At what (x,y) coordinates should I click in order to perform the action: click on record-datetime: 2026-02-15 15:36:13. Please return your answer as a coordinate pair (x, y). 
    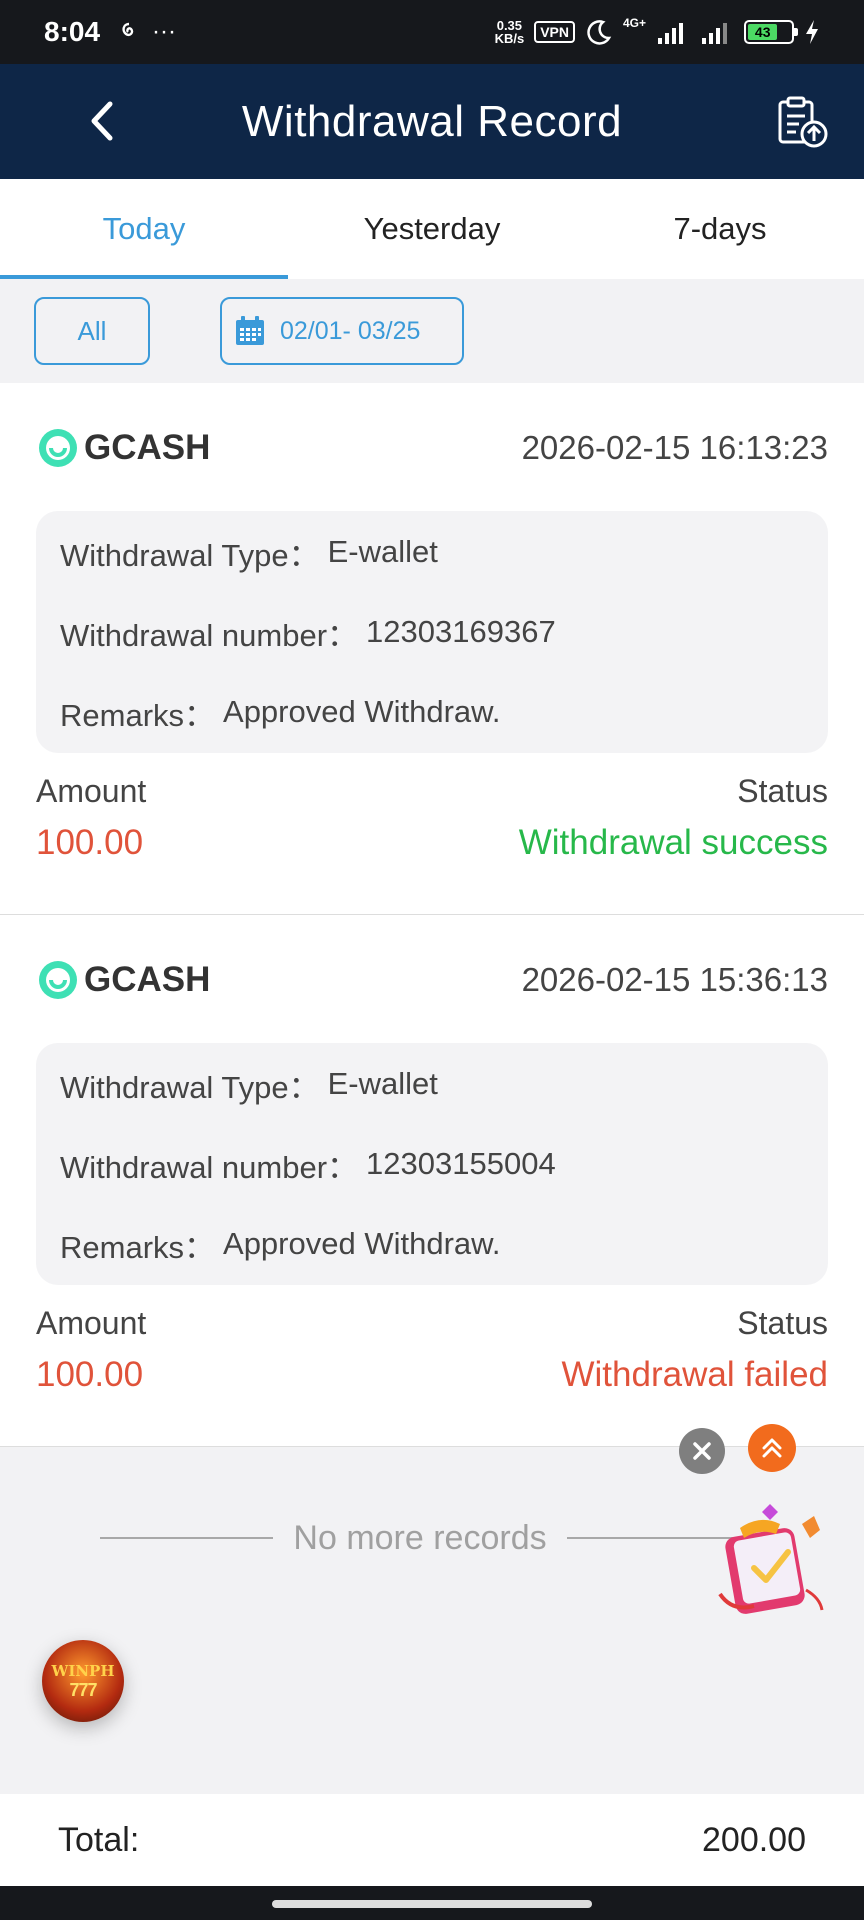
    Looking at the image, I should click on (674, 979).